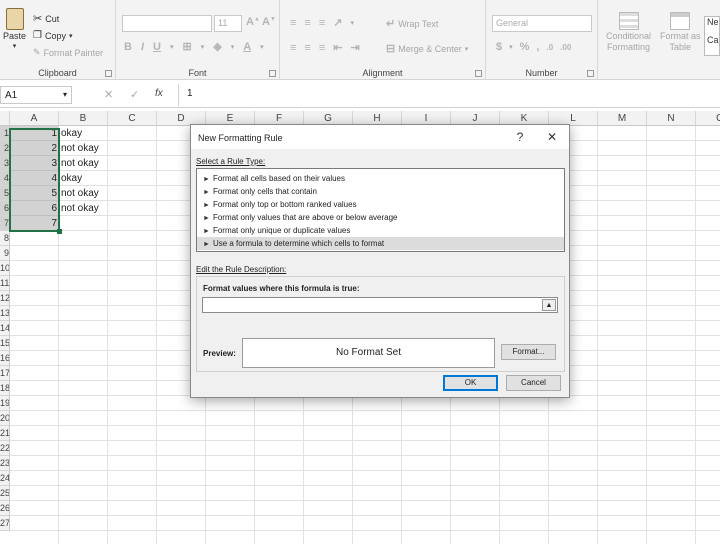 This screenshot has width=720, height=544. I want to click on font-name-combo, so click(167, 23).